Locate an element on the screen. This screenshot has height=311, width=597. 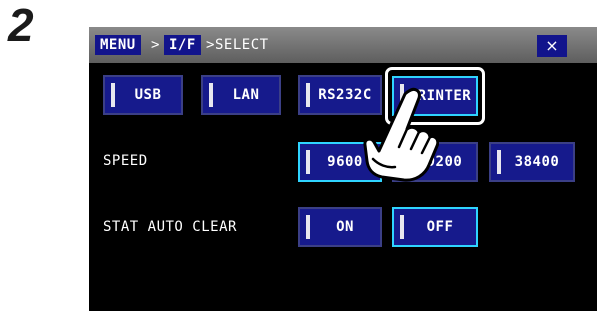
button-label: 38400 is located at coordinates (537, 162).